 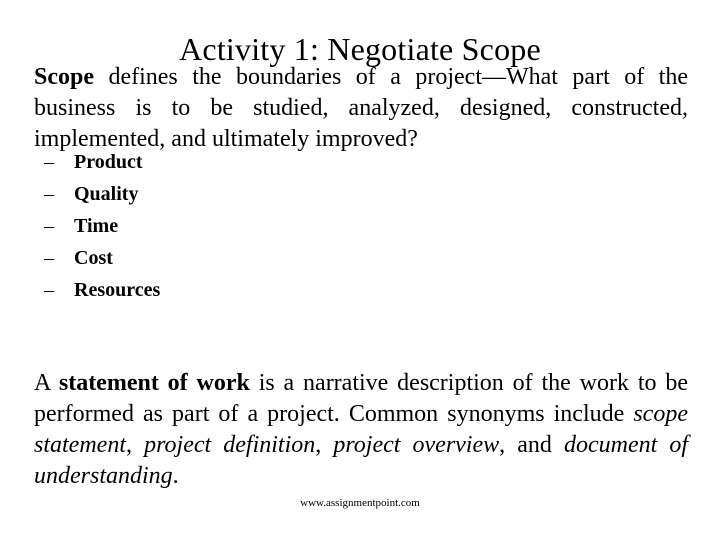 What do you see at coordinates (294, 258) in the screenshot?
I see `list-item: – Cost` at bounding box center [294, 258].